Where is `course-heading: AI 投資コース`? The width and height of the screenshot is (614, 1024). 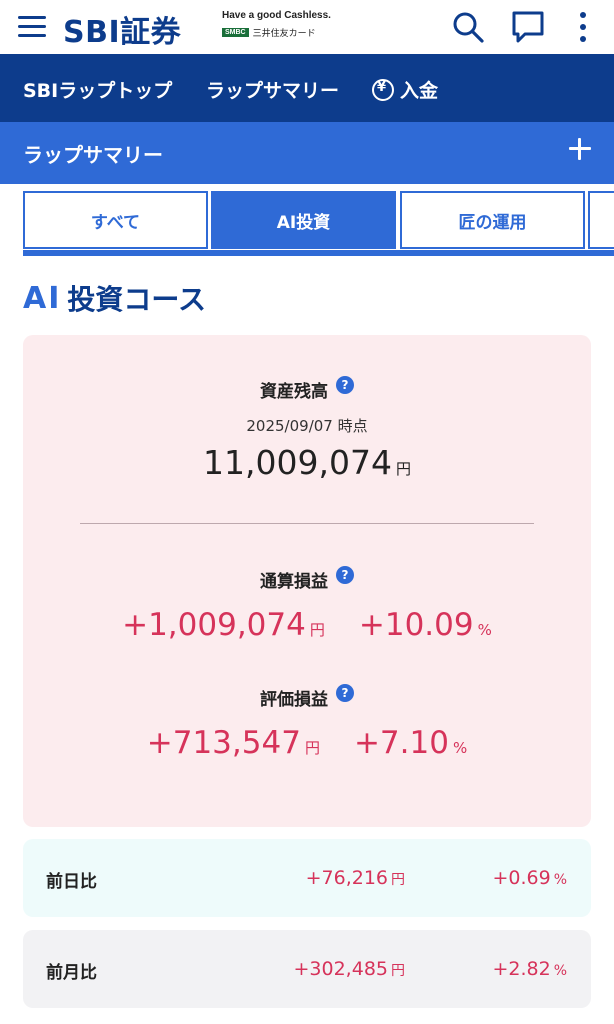 course-heading: AI 投資コース is located at coordinates (114, 298).